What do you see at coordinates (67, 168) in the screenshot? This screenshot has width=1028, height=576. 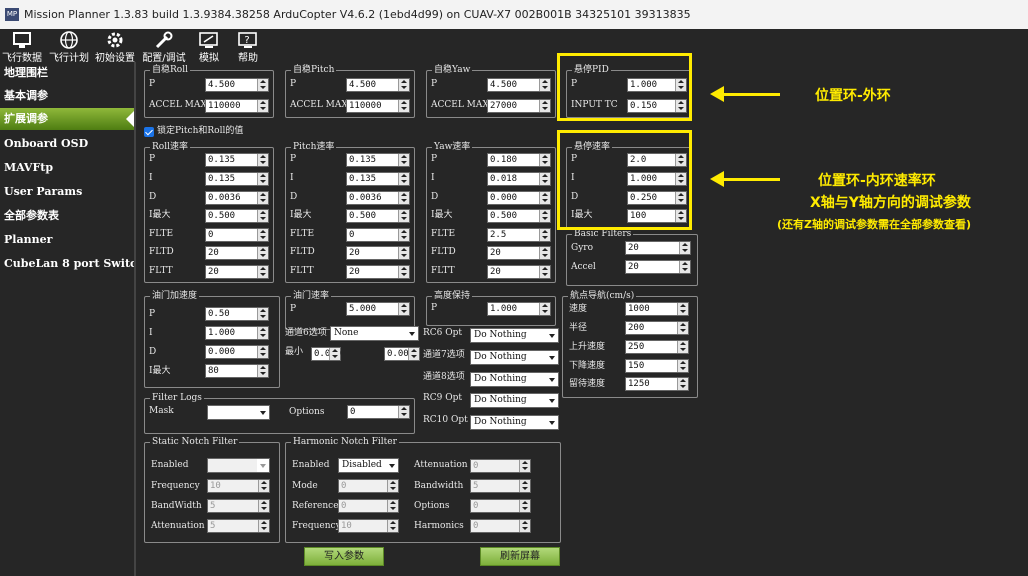 I see `sidebar-item-mavftp: MAVFtp` at bounding box center [67, 168].